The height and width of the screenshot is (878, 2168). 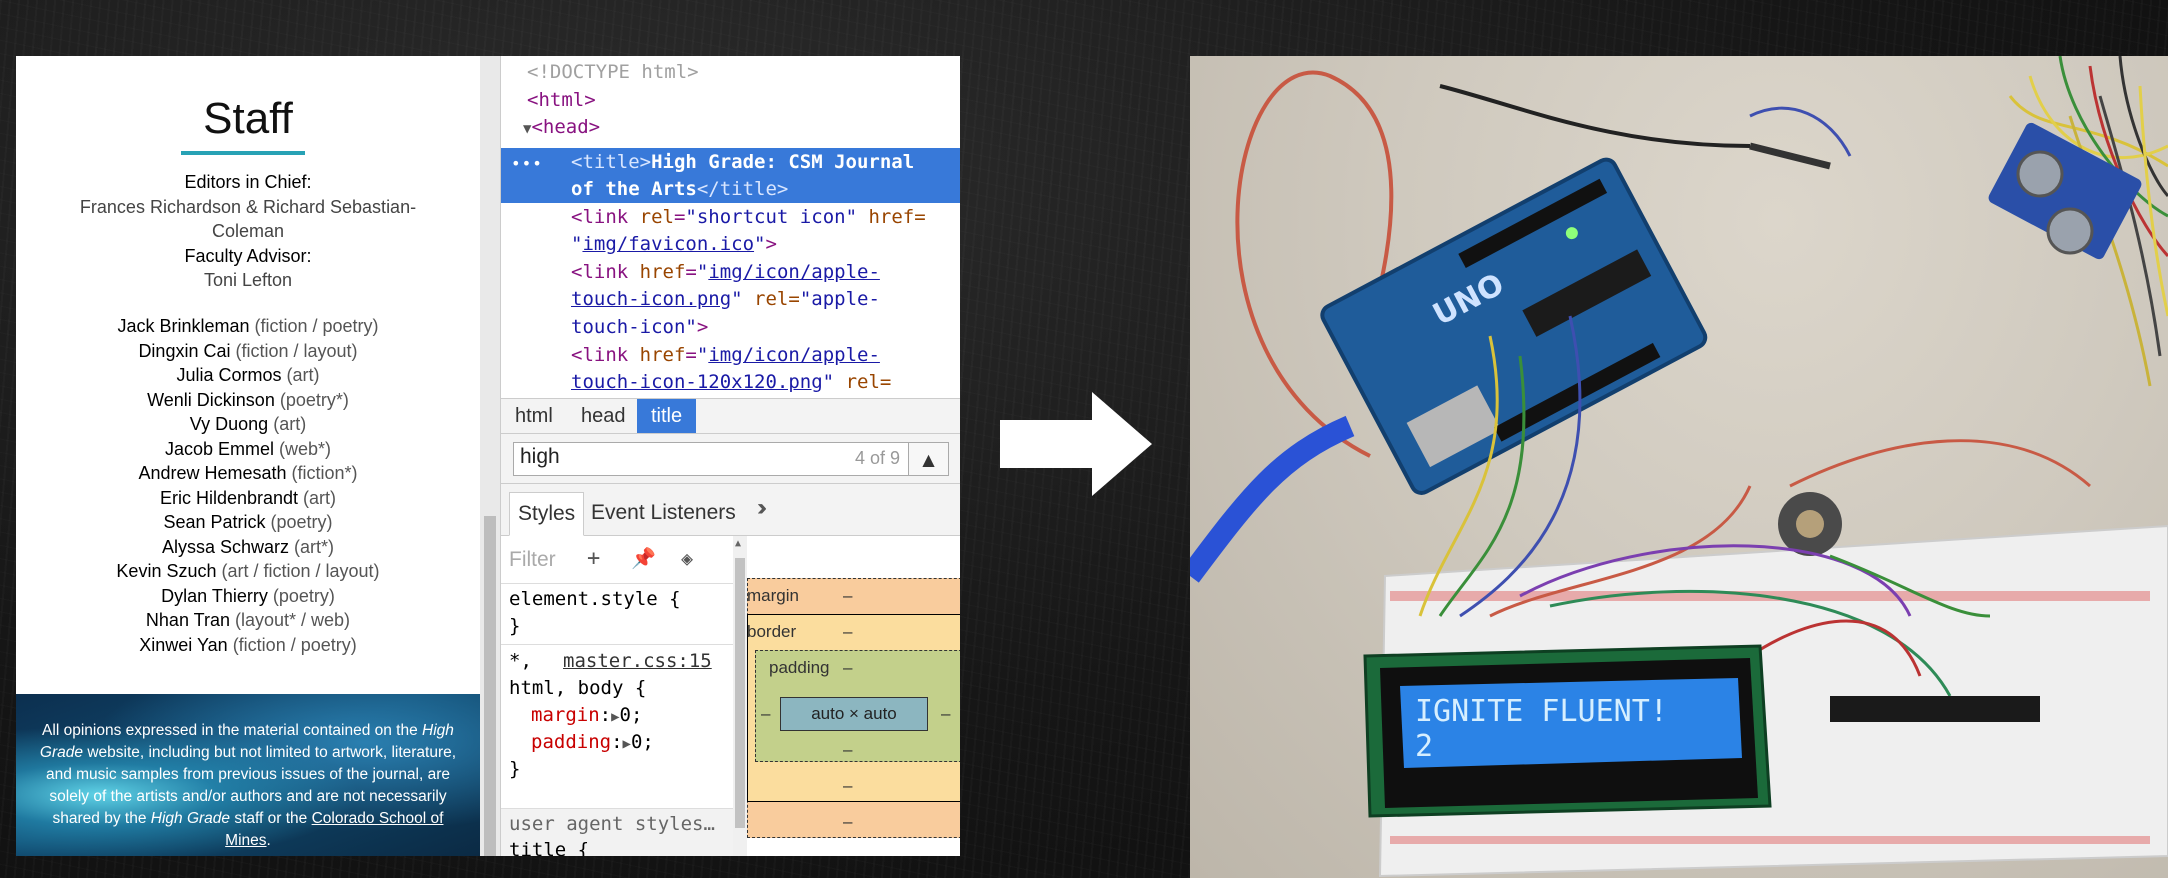 What do you see at coordinates (731, 383) in the screenshot?
I see `dom-link-apple2-cont: touch-icon-120x120.png" rel=` at bounding box center [731, 383].